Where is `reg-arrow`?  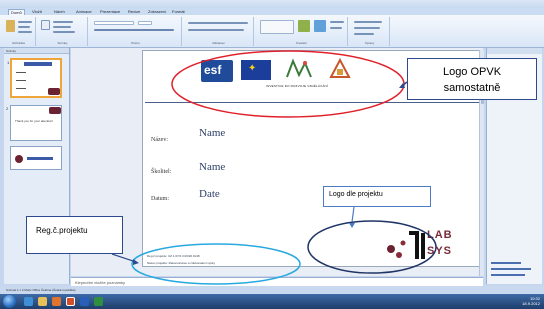
reg-arrow is located at coordinates (124, 258).